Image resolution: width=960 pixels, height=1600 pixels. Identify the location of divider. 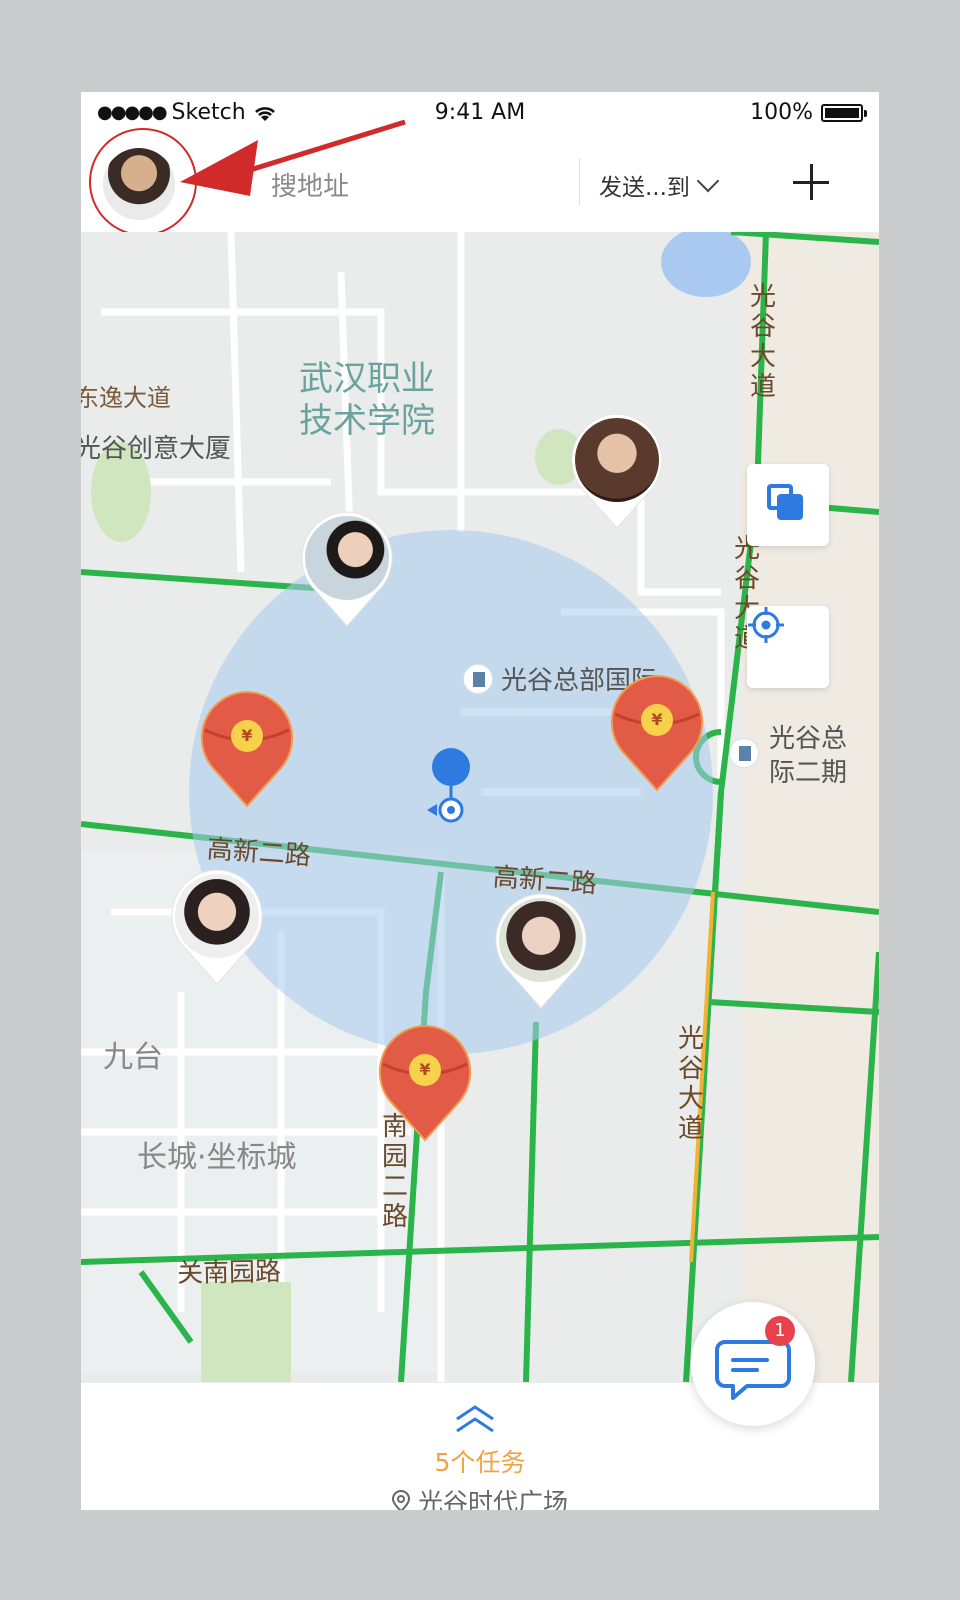
(579, 182).